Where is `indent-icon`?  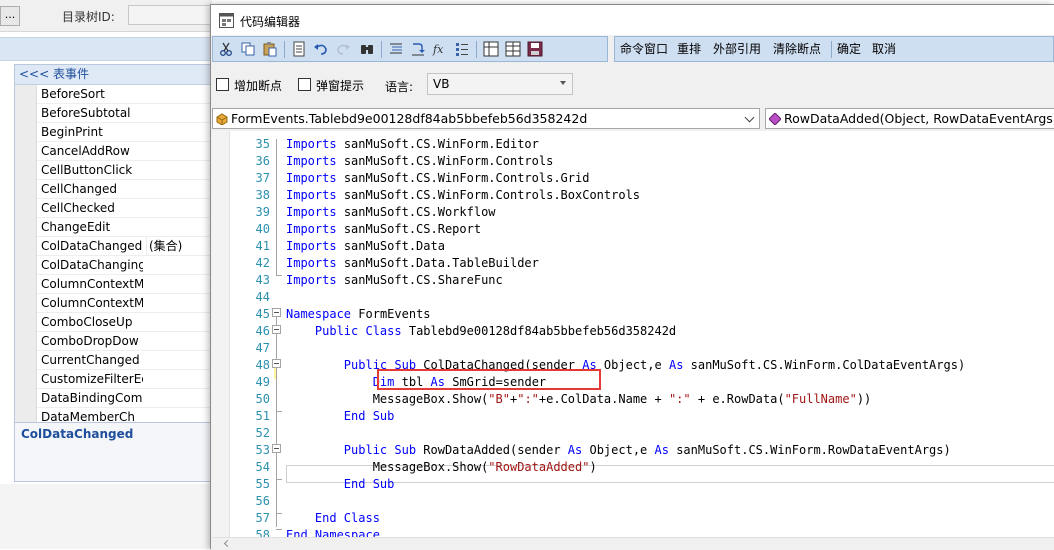
indent-icon is located at coordinates (418, 49).